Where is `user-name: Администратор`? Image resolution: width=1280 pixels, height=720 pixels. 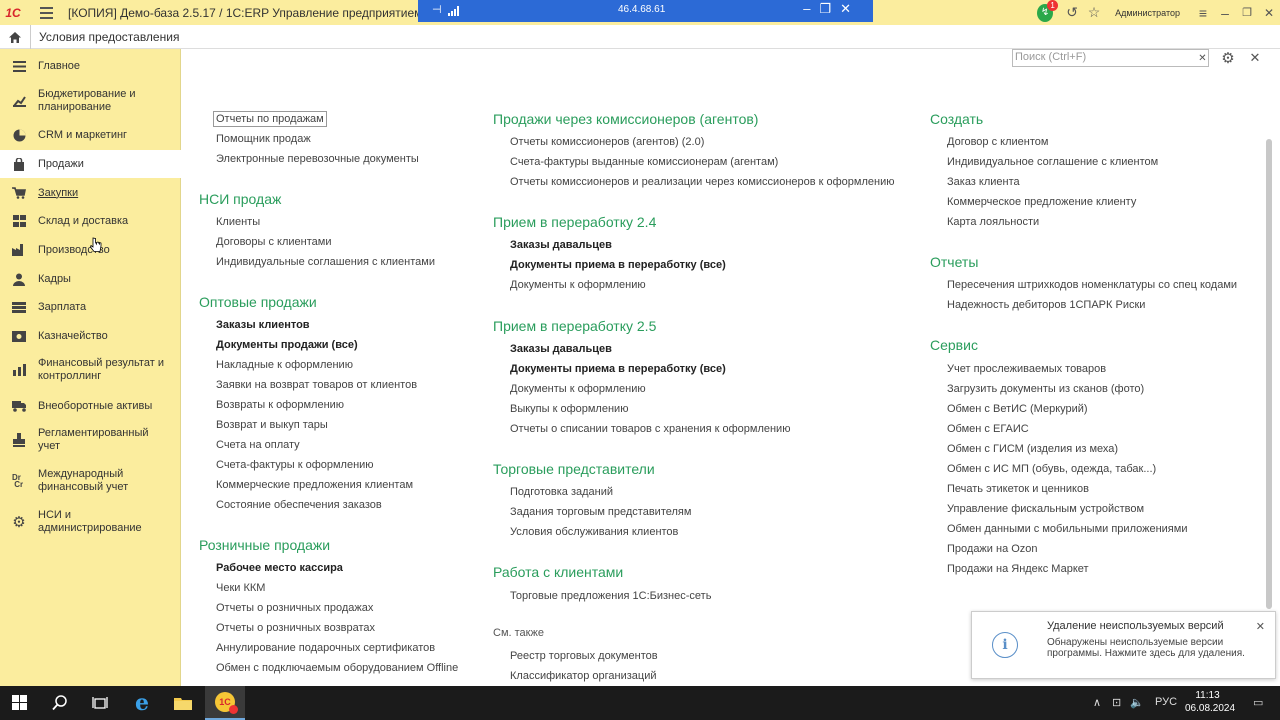 user-name: Администратор is located at coordinates (1147, 13).